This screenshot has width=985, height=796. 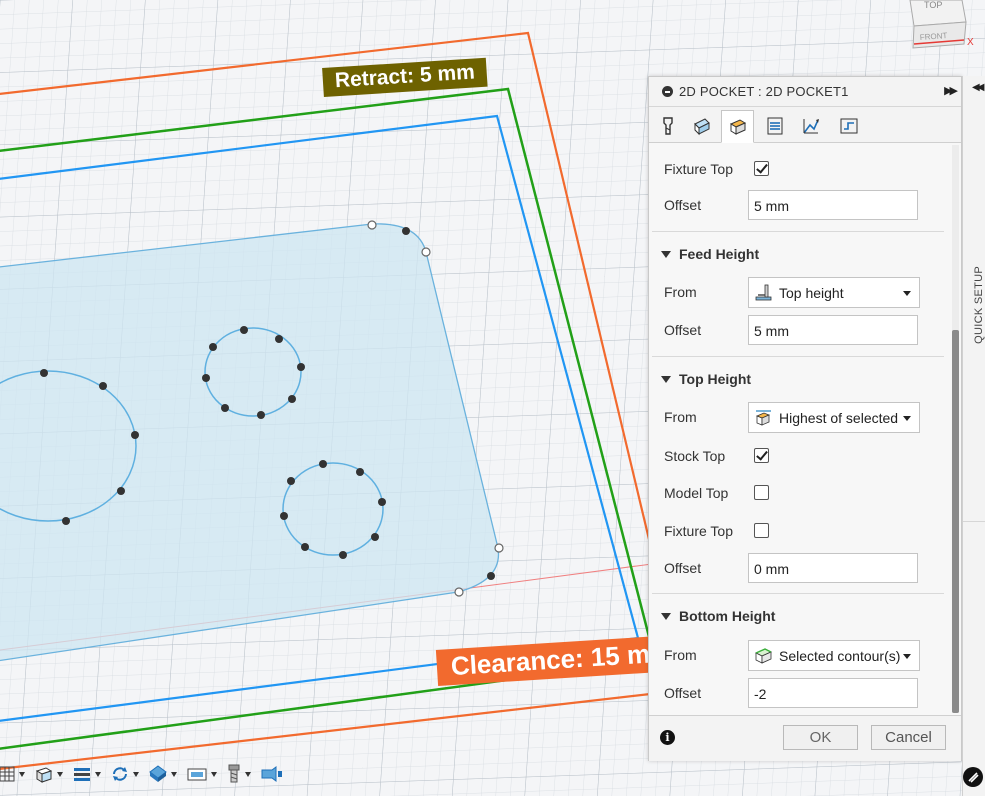 I want to click on camera-icon, so click(x=197, y=774).